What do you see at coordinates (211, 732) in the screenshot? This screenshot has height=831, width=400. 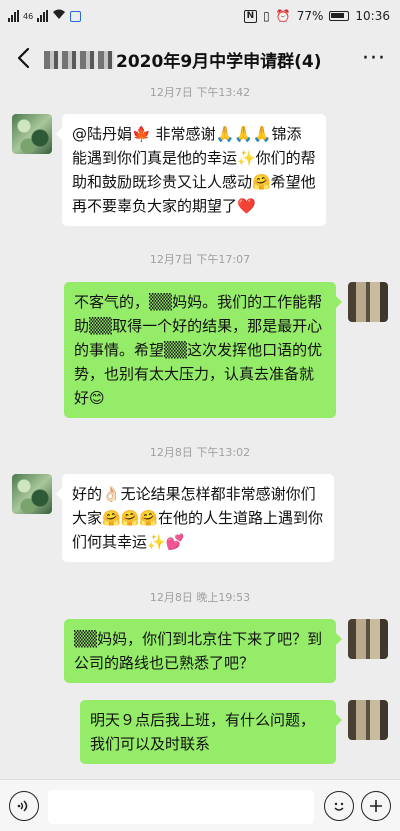 I see `message-bubble-outgoing: 明天９点后我上班，有什么问题，我们可以及时联系` at bounding box center [211, 732].